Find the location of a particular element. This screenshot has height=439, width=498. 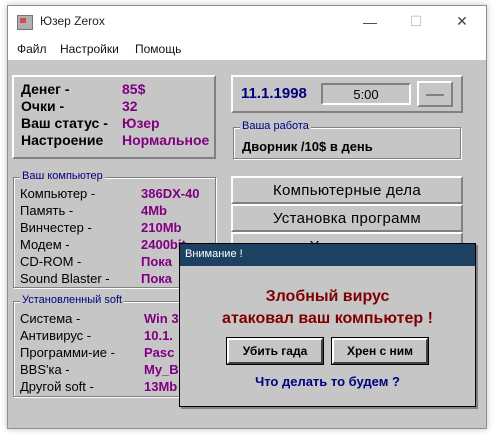

pause-button is located at coordinates (435, 94).